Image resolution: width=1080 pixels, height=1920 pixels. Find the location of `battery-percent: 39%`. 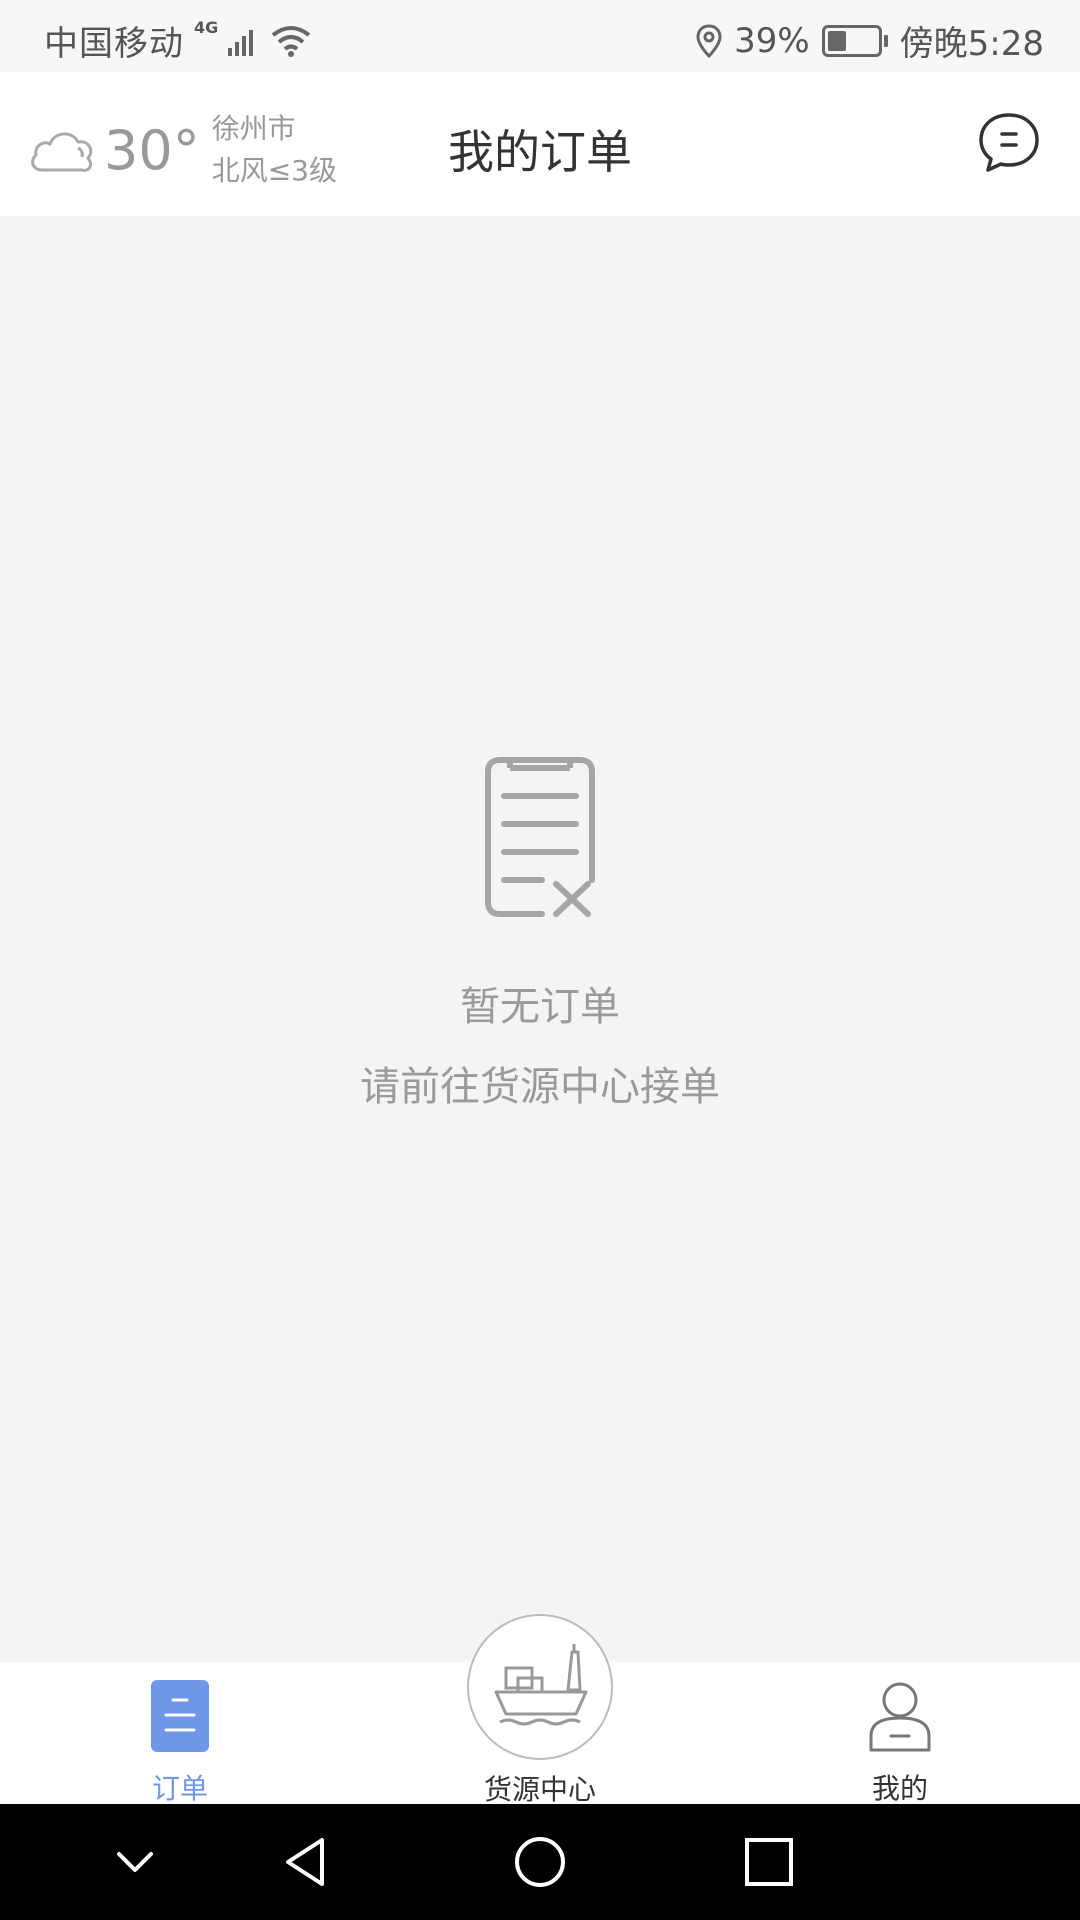

battery-percent: 39% is located at coordinates (772, 40).